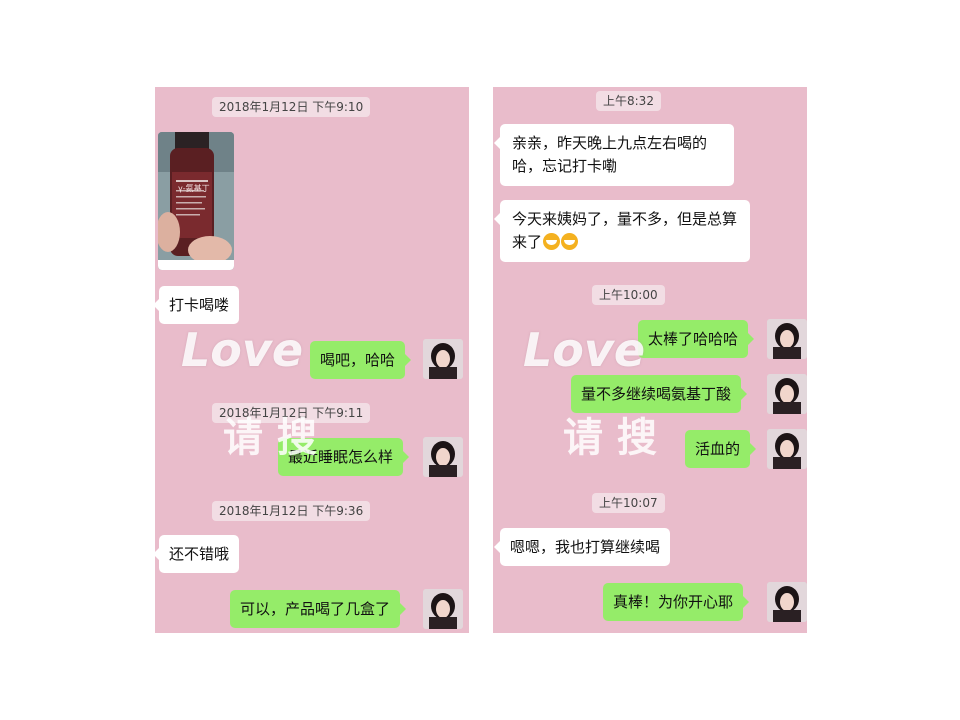  I want to click on timestamp: 2018年1月12日 下午9:36, so click(291, 511).